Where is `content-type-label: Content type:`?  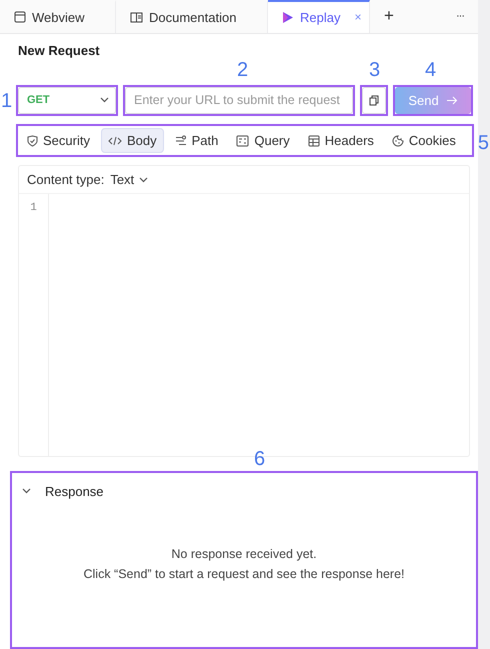 content-type-label: Content type: is located at coordinates (65, 180).